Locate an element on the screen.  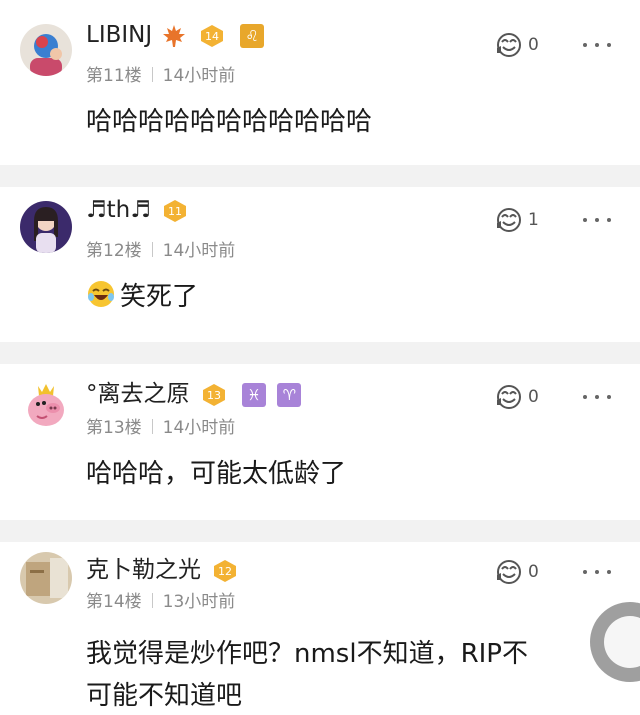
level-badge-icon: 12 is located at coordinates (225, 570).